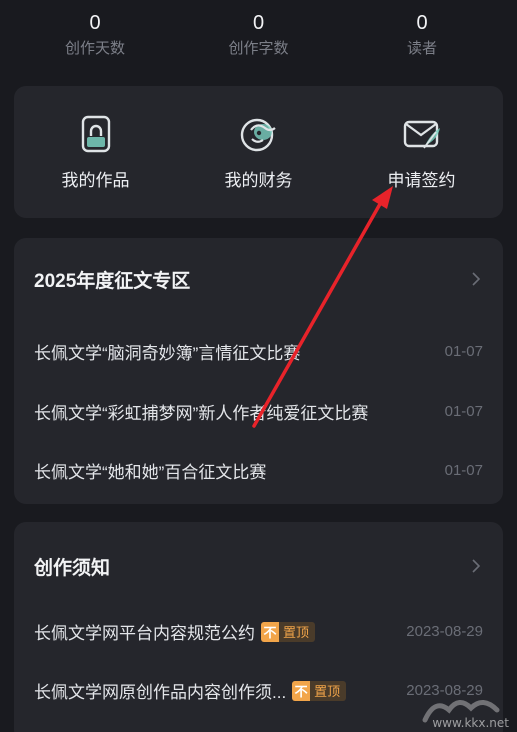 Image resolution: width=517 pixels, height=732 pixels. I want to click on list-item: 长佩文学“她和她”百合征文比赛 01-07, so click(258, 471).